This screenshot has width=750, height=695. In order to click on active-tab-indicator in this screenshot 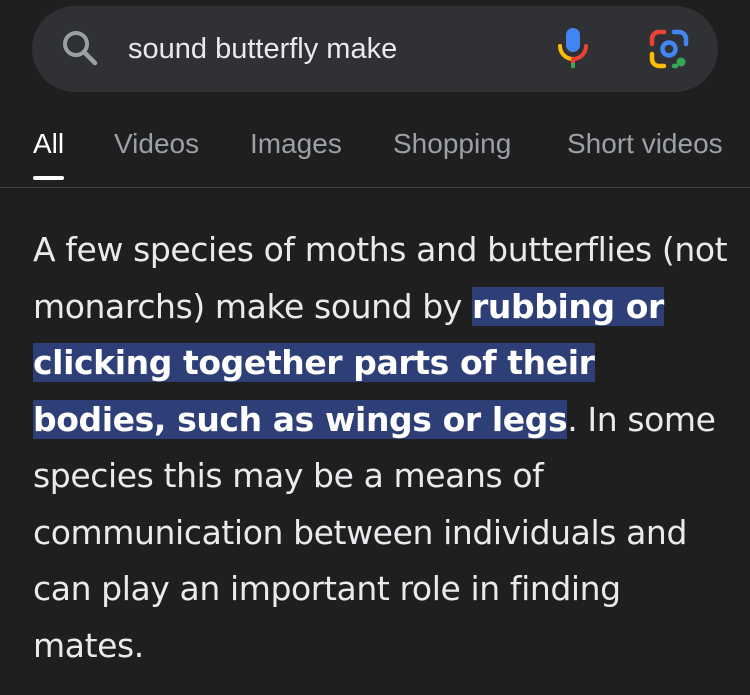, I will do `click(49, 178)`.